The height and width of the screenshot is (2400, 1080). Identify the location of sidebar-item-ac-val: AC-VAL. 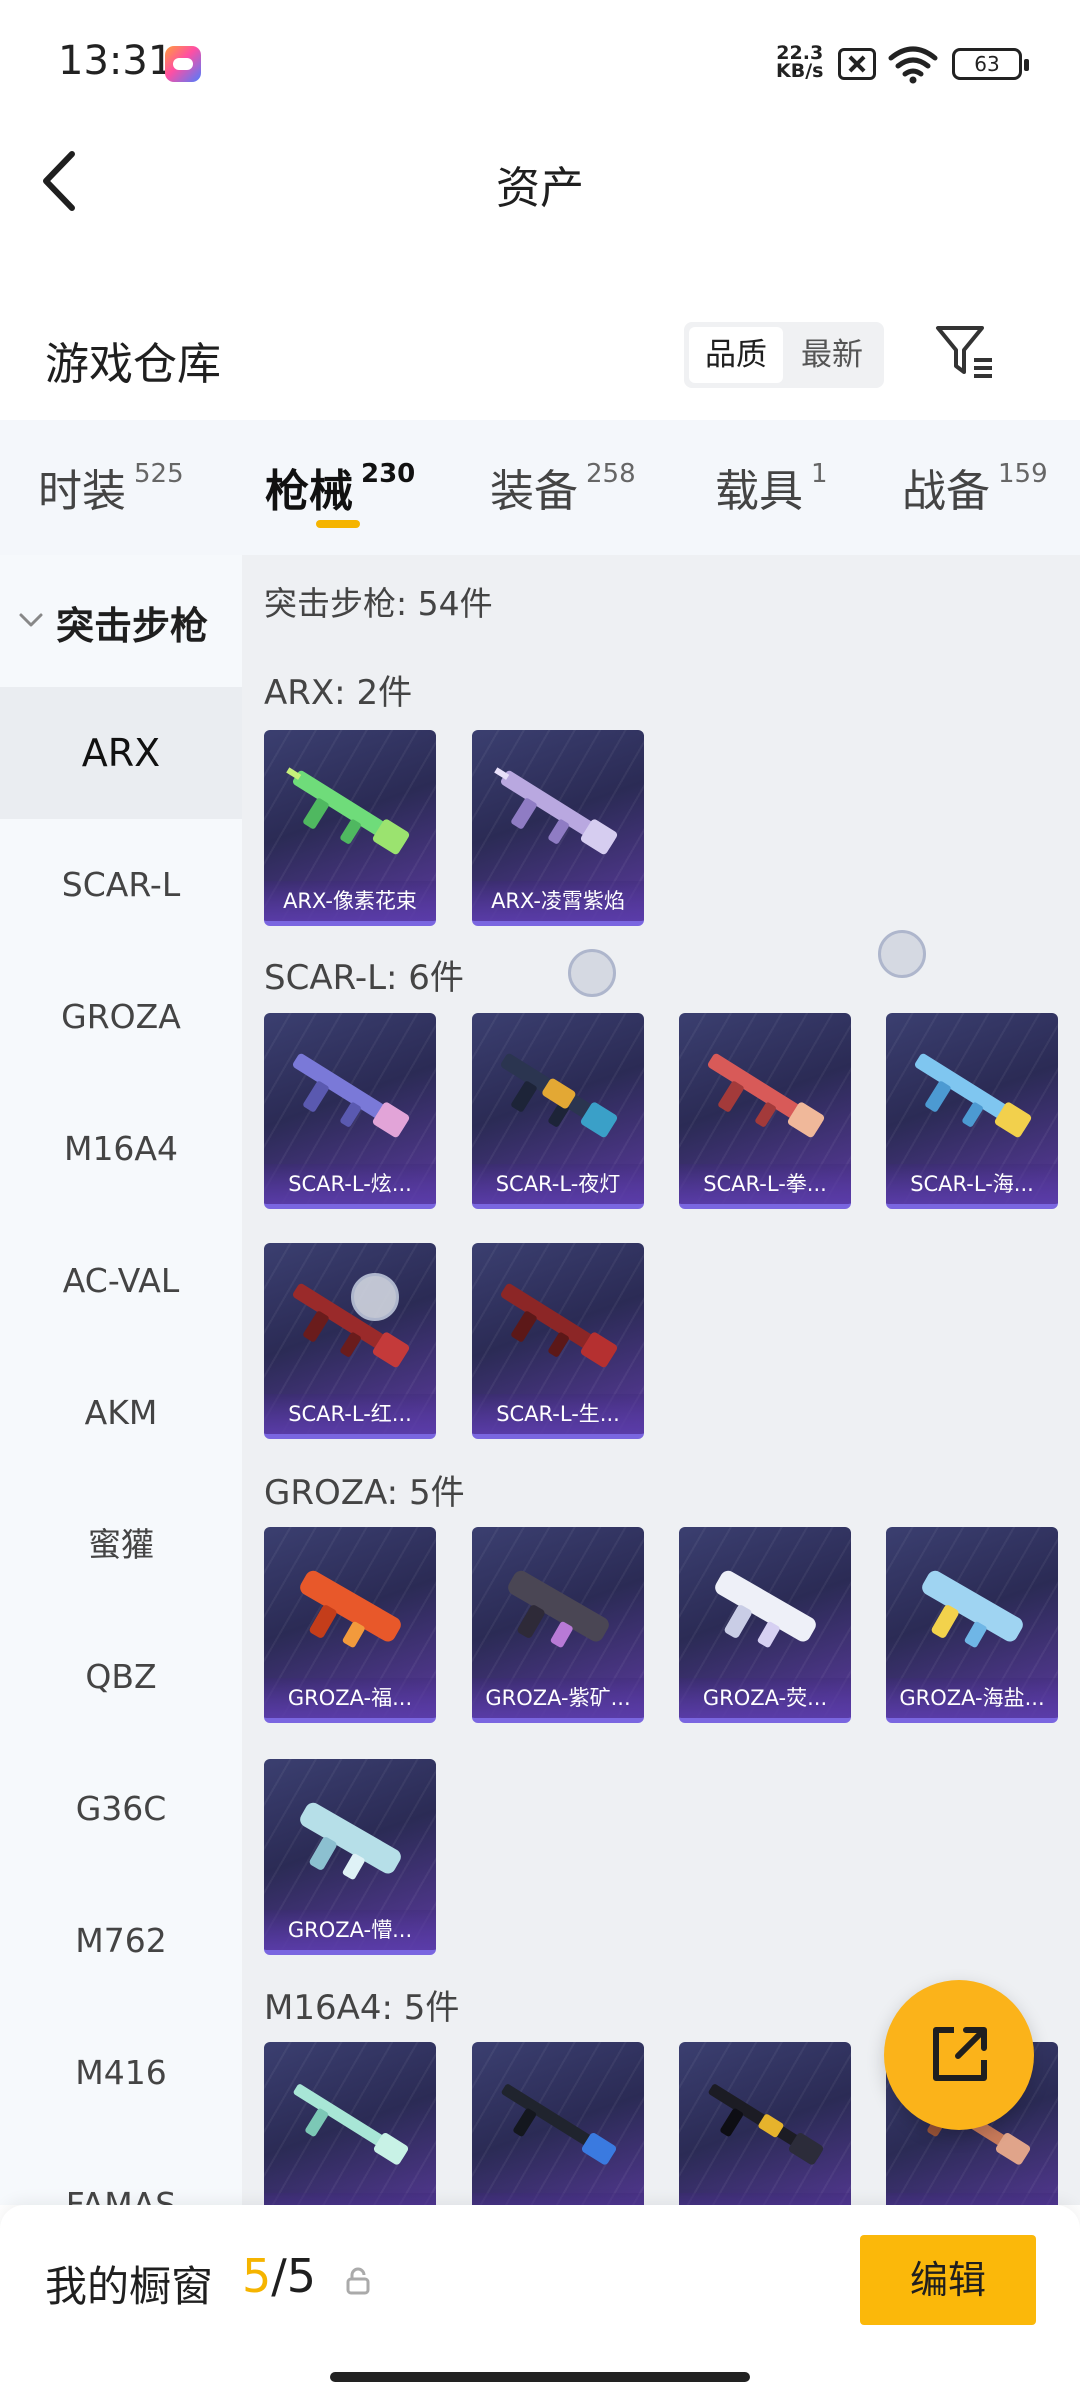
(121, 1281).